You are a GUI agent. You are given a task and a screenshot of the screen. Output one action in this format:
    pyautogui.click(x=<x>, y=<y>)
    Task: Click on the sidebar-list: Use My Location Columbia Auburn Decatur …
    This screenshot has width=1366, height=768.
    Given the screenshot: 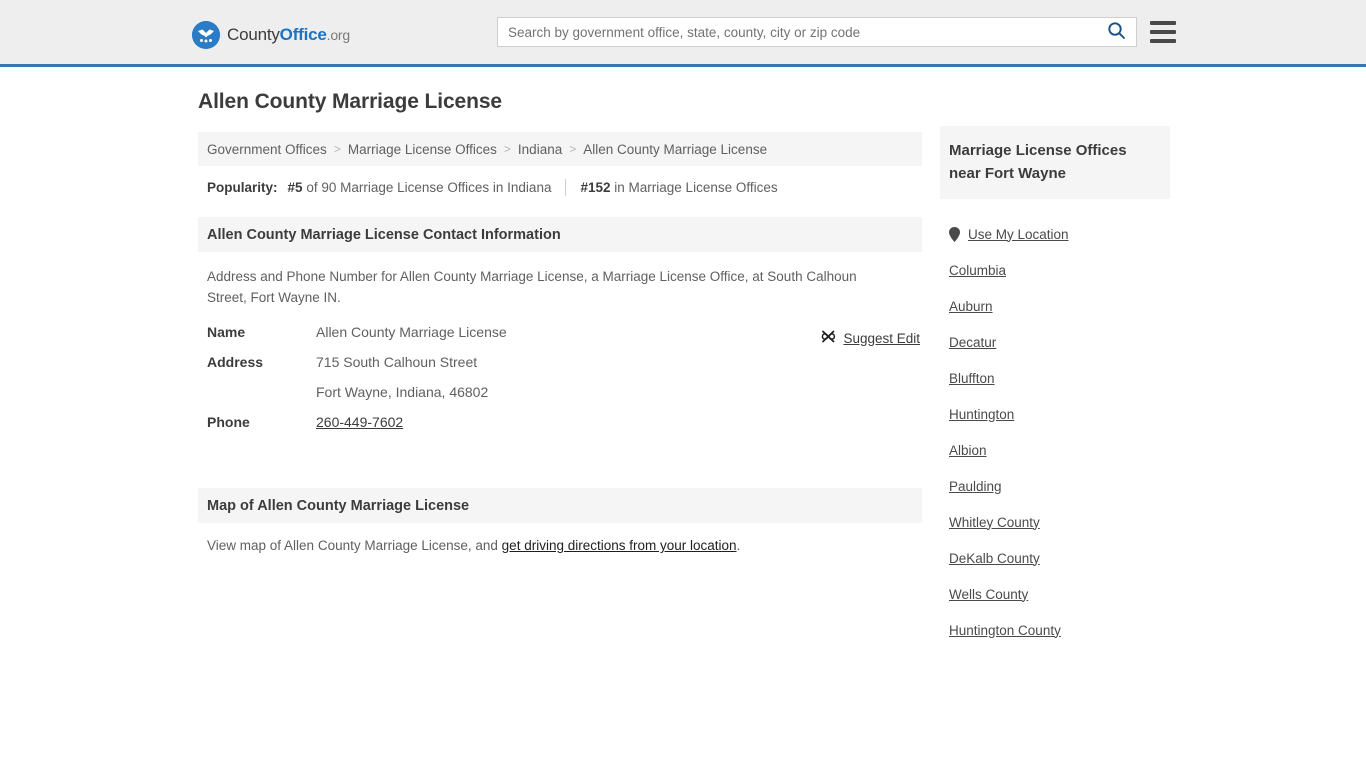 What is the action you would take?
    pyautogui.click(x=1055, y=432)
    